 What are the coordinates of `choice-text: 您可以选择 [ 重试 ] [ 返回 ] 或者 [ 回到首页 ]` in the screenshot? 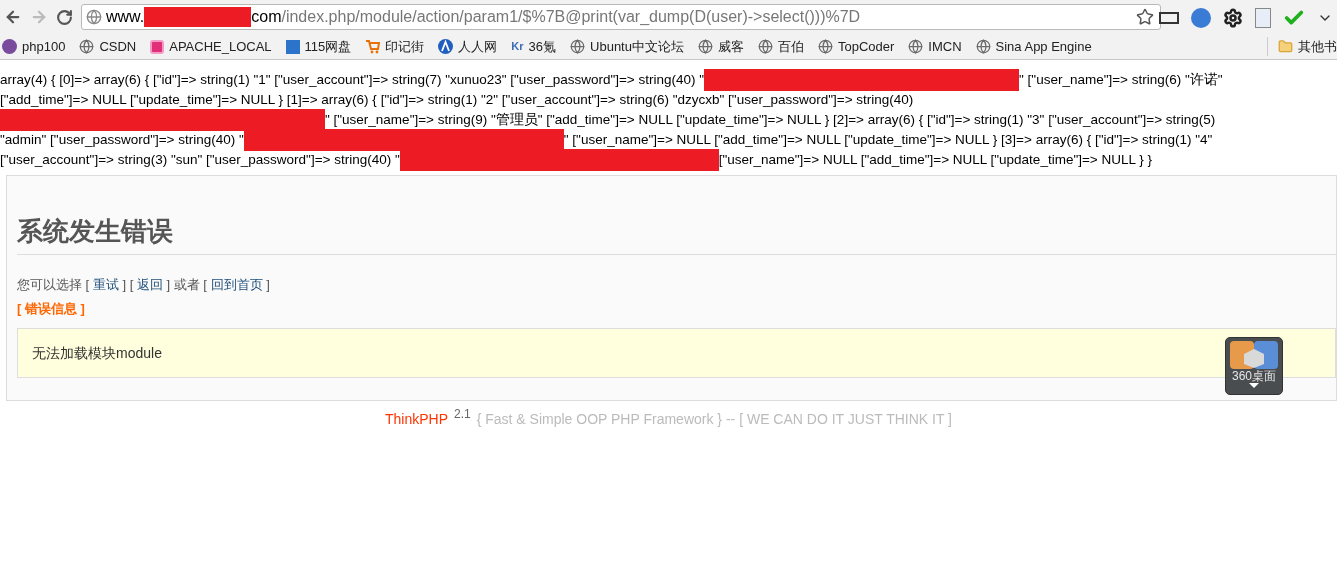 It's located at (144, 285).